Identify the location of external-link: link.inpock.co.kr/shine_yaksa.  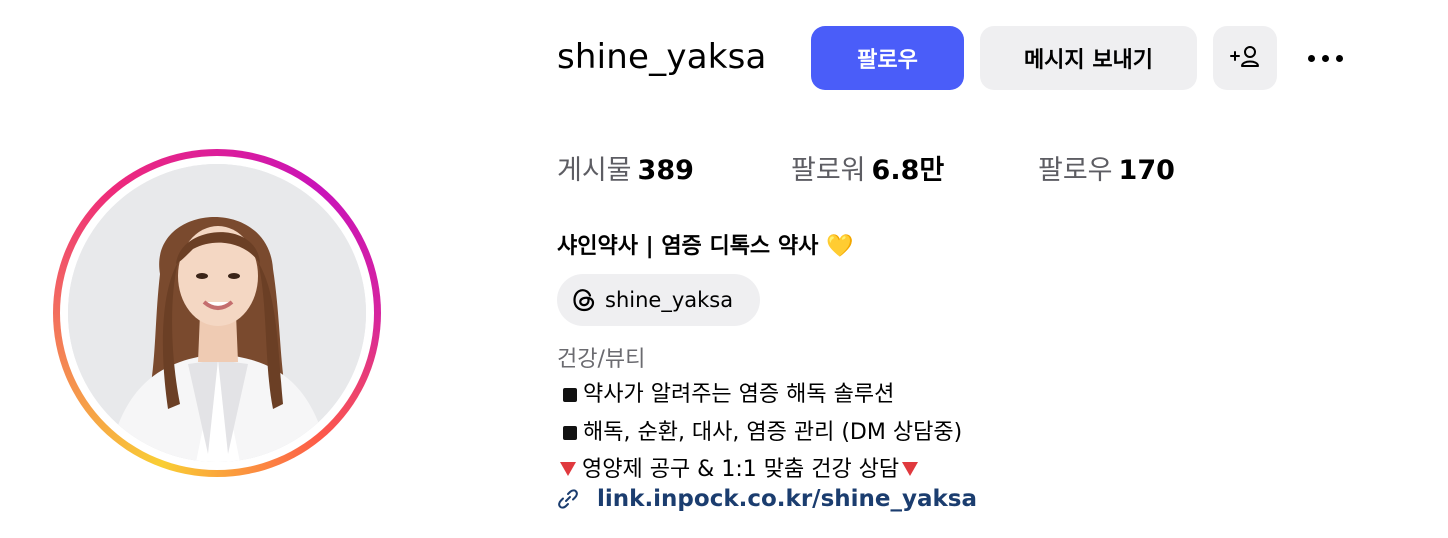
(767, 499).